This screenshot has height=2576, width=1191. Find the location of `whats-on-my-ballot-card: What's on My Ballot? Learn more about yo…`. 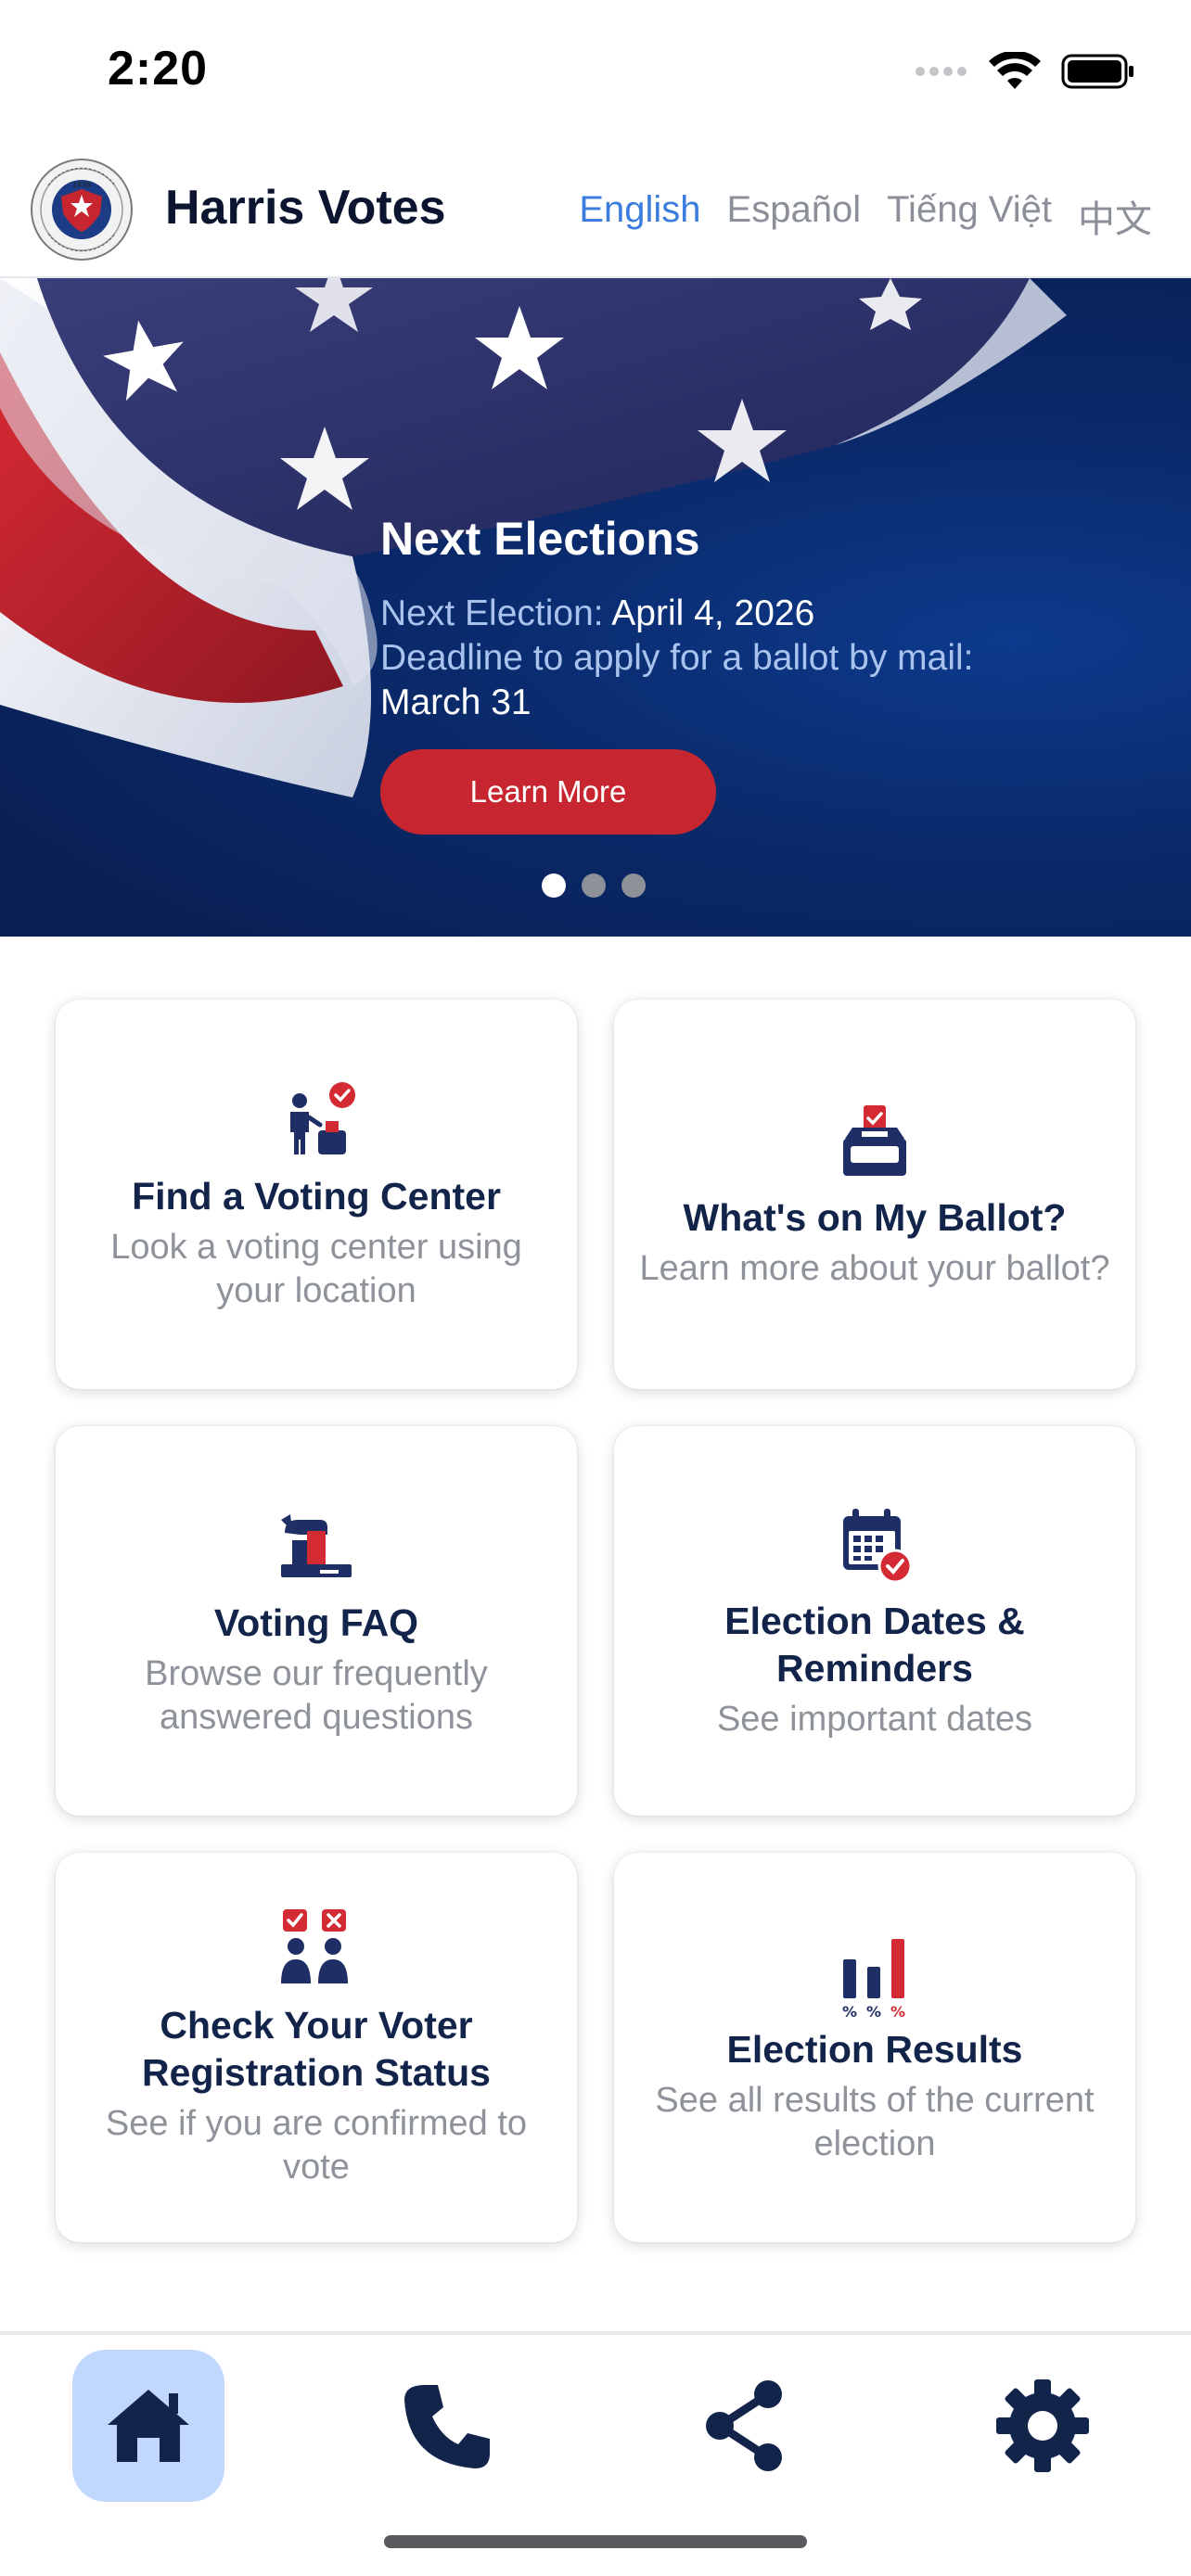

whats-on-my-ballot-card: What's on My Ballot? Learn more about yo… is located at coordinates (874, 1194).